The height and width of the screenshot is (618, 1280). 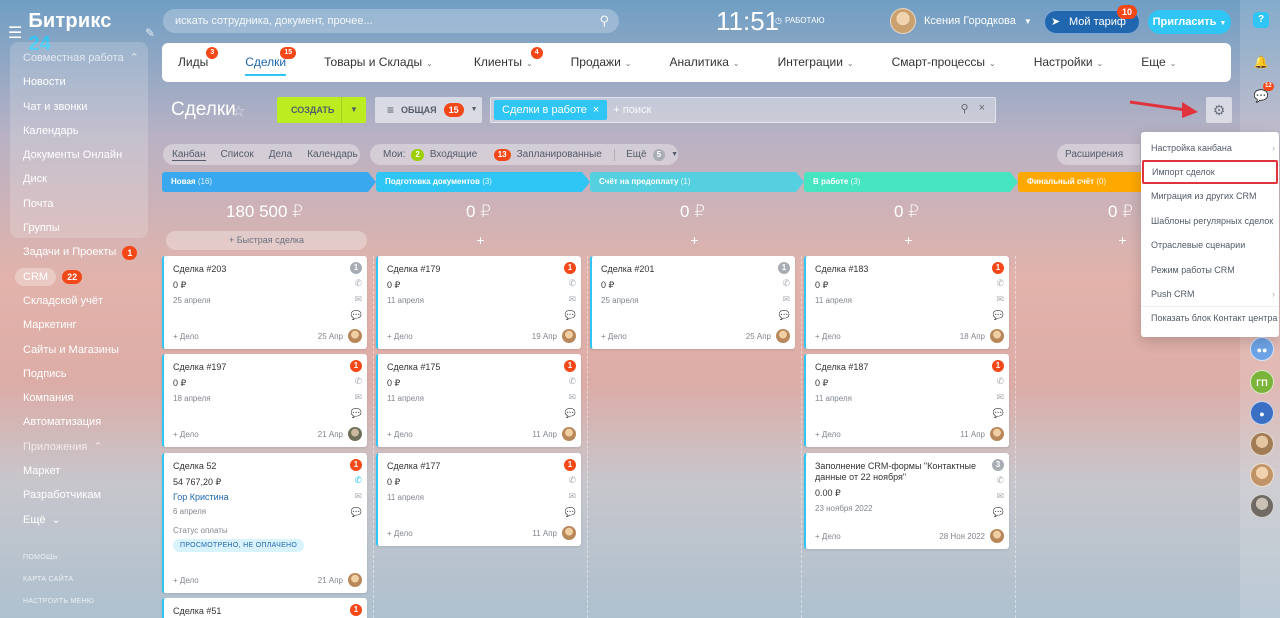 I want to click on clear-icon: ×, so click(x=982, y=108).